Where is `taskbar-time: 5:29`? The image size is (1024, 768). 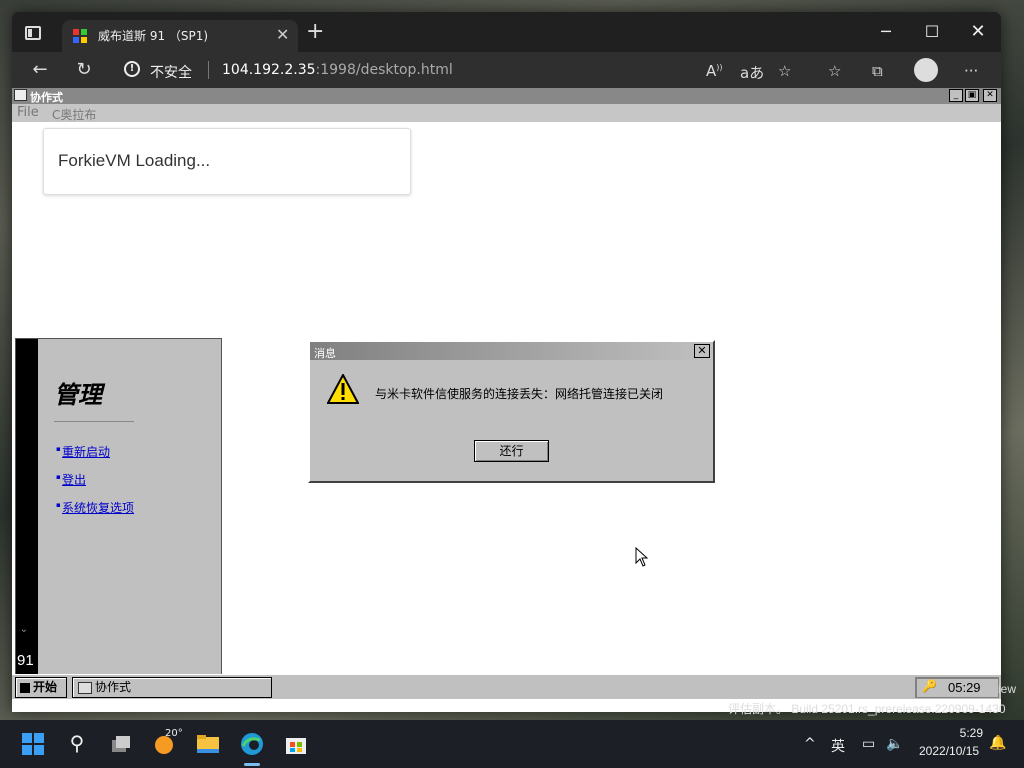 taskbar-time: 5:29 is located at coordinates (964, 733).